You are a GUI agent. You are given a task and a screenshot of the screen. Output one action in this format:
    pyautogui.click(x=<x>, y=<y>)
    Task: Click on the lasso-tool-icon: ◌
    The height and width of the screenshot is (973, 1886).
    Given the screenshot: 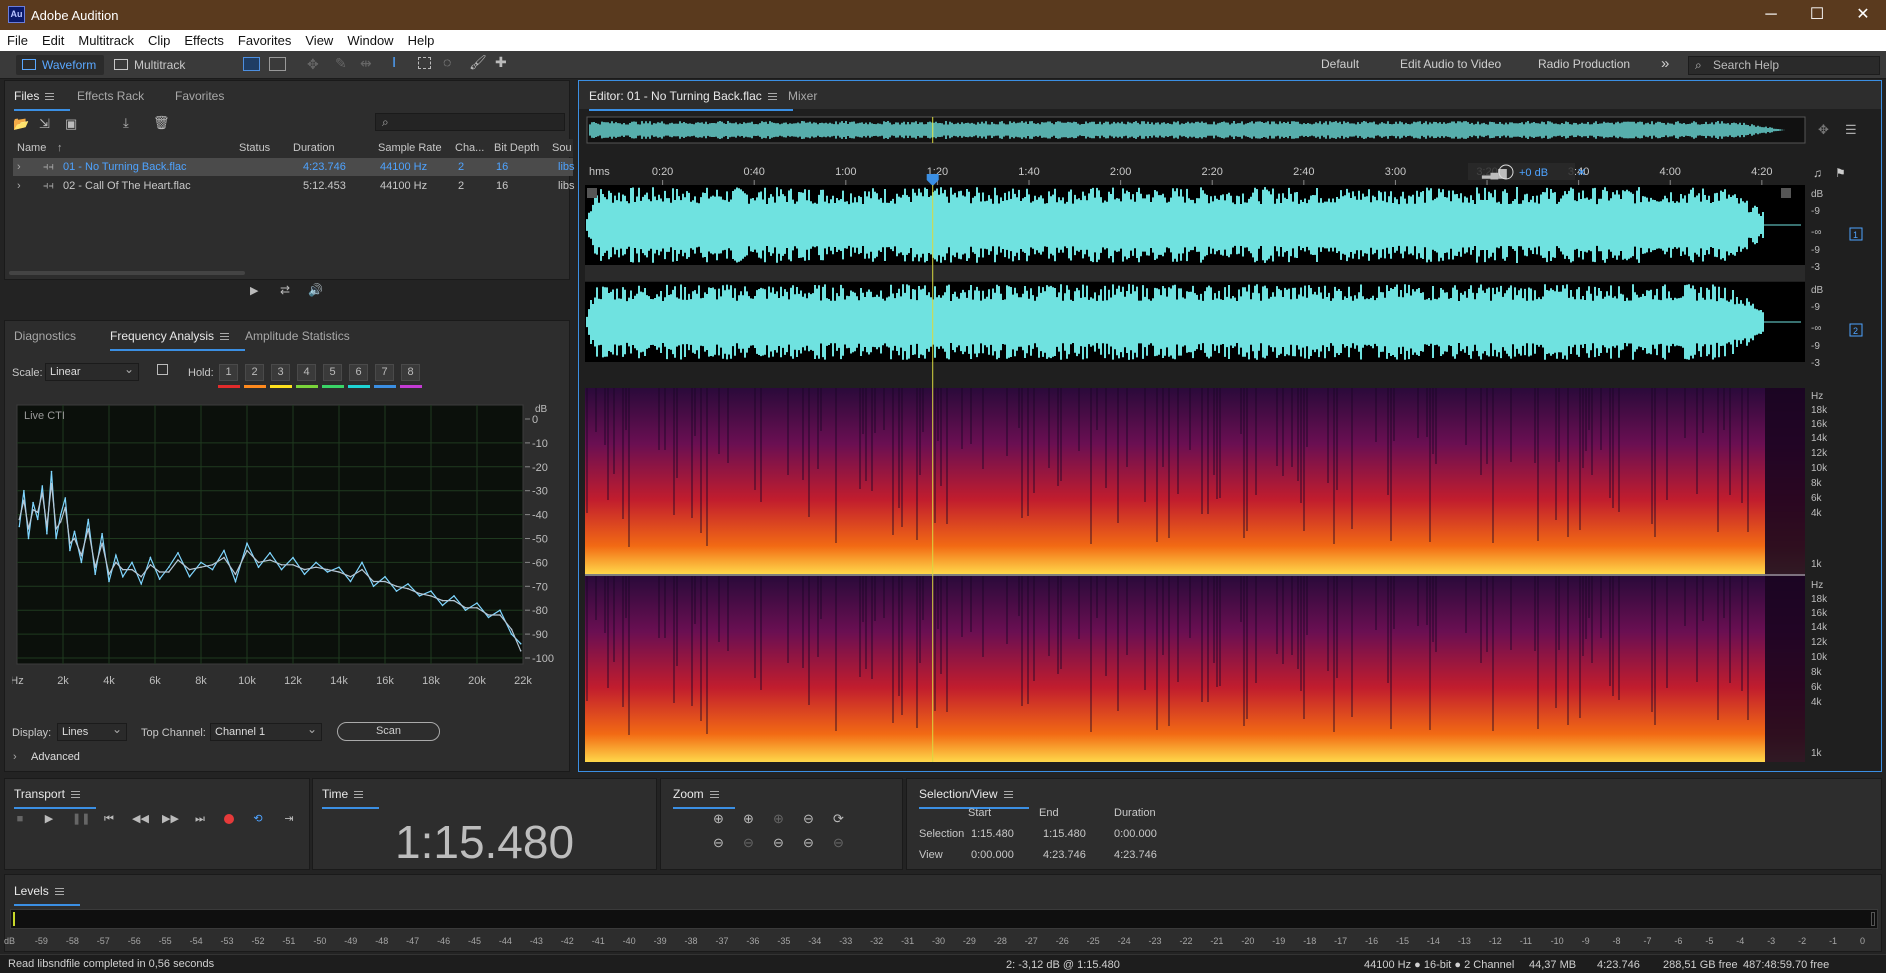 What is the action you would take?
    pyautogui.click(x=447, y=62)
    